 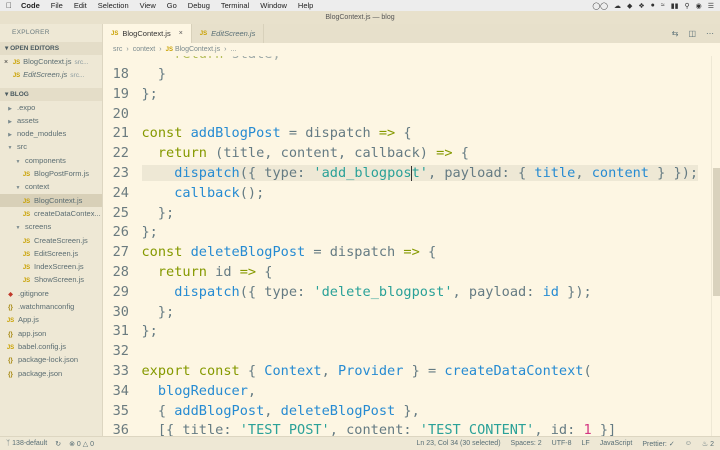 What do you see at coordinates (51, 146) in the screenshot?
I see `tree-folder: ▼ src` at bounding box center [51, 146].